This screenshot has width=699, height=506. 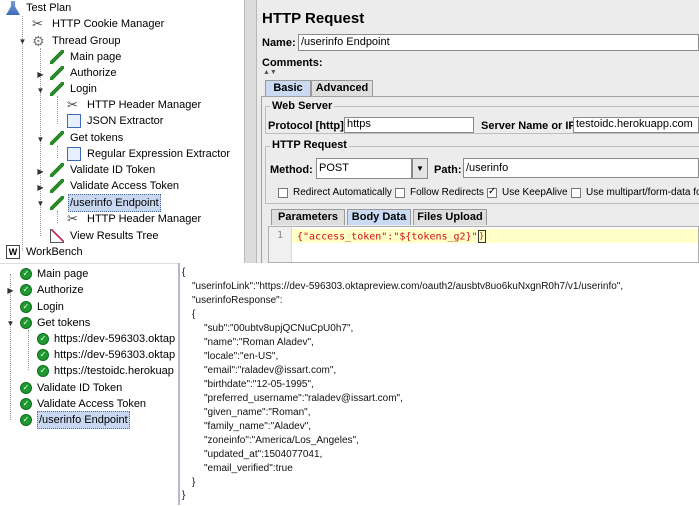 I want to click on body-data-code: {"access_token":"${tokens_g2}"}, so click(x=391, y=236).